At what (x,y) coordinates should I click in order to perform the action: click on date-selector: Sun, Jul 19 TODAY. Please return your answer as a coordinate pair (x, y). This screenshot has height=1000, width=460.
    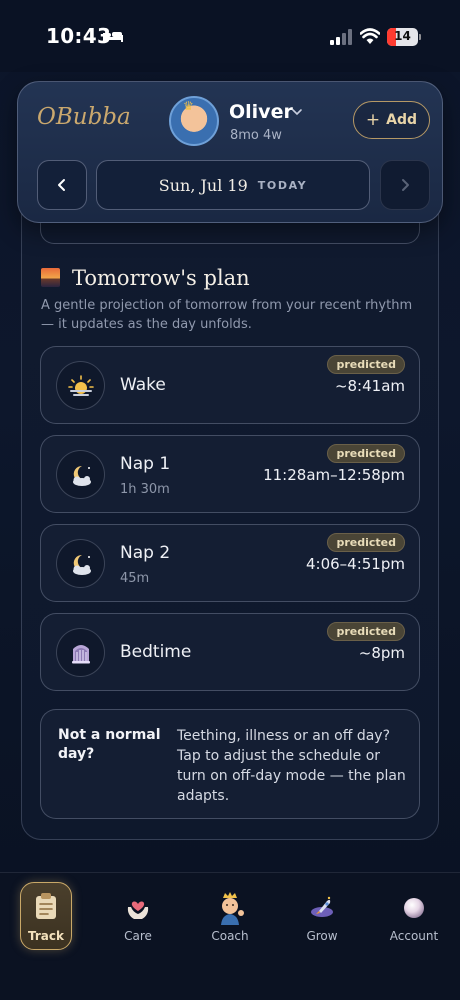
    Looking at the image, I should click on (233, 185).